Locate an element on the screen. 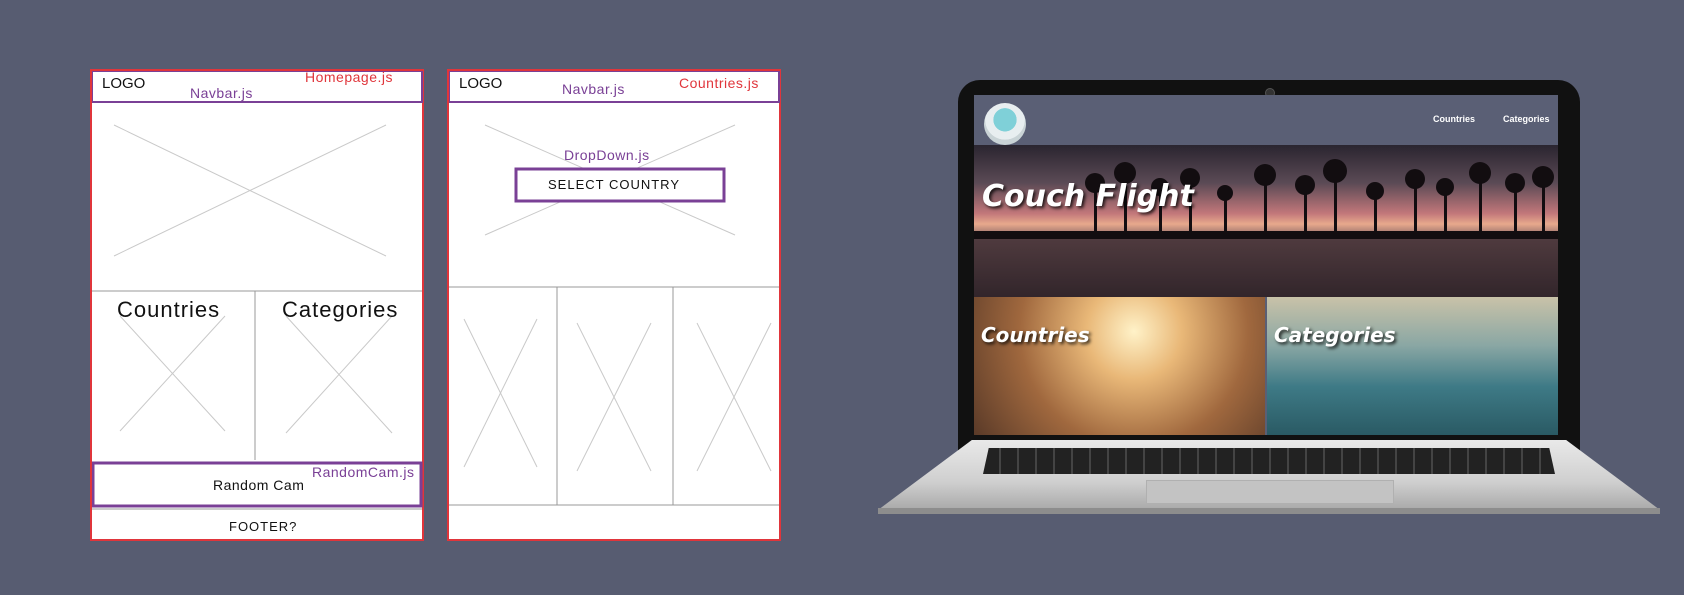 The height and width of the screenshot is (595, 1684). tile-countries-title: Countries is located at coordinates (1035, 335).